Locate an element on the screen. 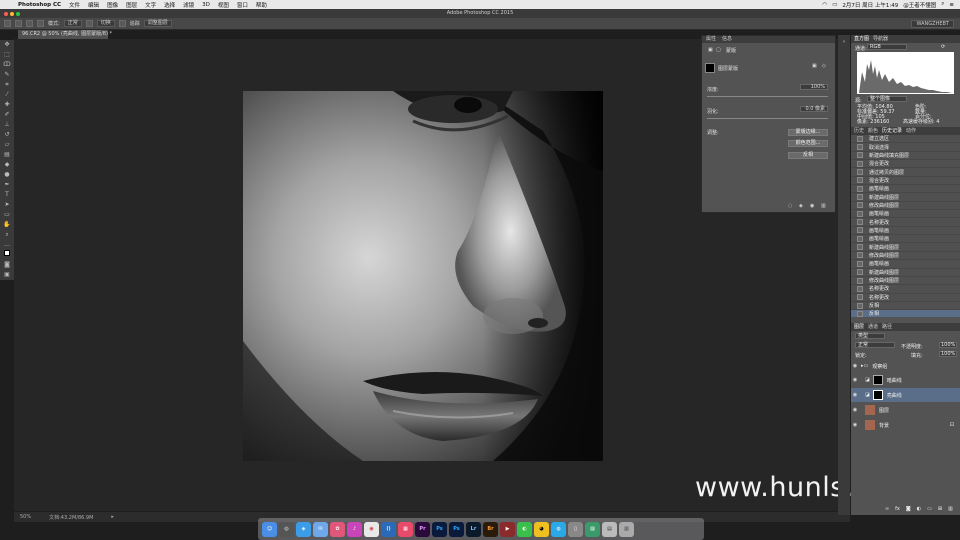  tab-navigator: 导航器 is located at coordinates (880, 39).